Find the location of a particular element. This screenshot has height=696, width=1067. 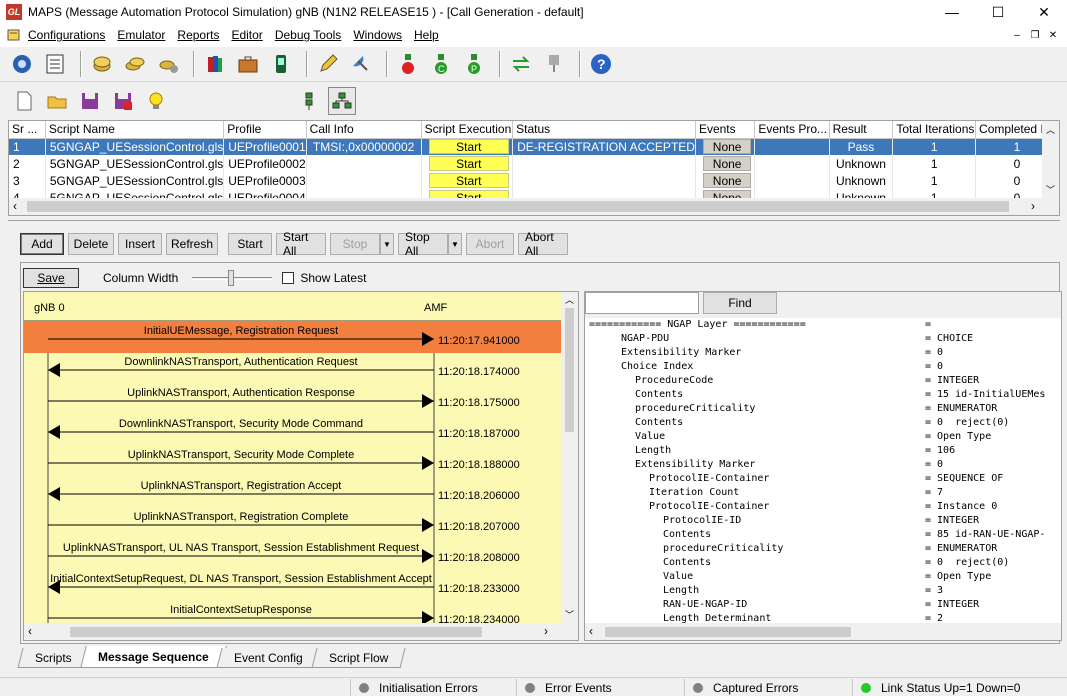

refresh-button: Refresh is located at coordinates (192, 244).